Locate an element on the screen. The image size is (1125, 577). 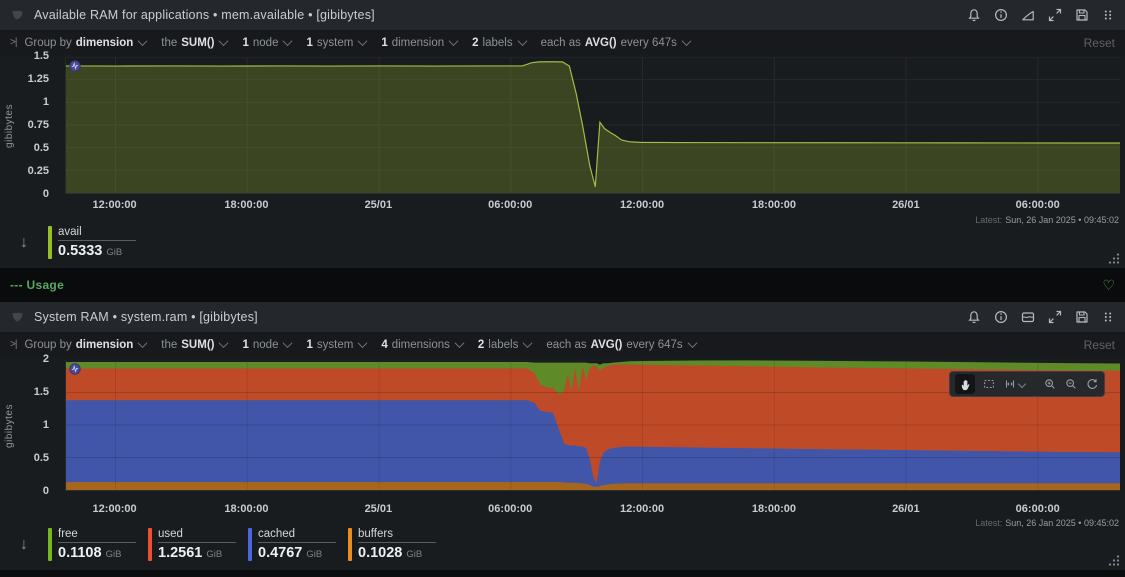
dimension-dropdown: dimensions is located at coordinates (421, 345).